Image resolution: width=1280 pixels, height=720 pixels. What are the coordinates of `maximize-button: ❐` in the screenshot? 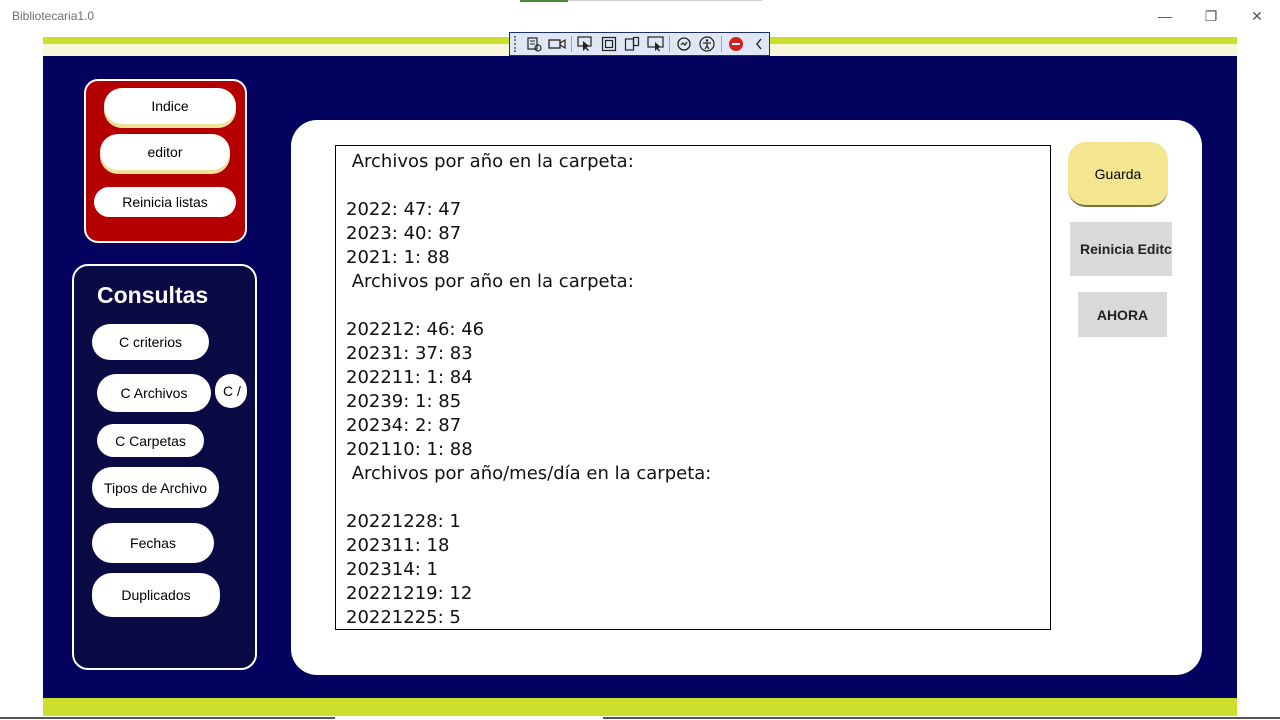 It's located at (1211, 16).